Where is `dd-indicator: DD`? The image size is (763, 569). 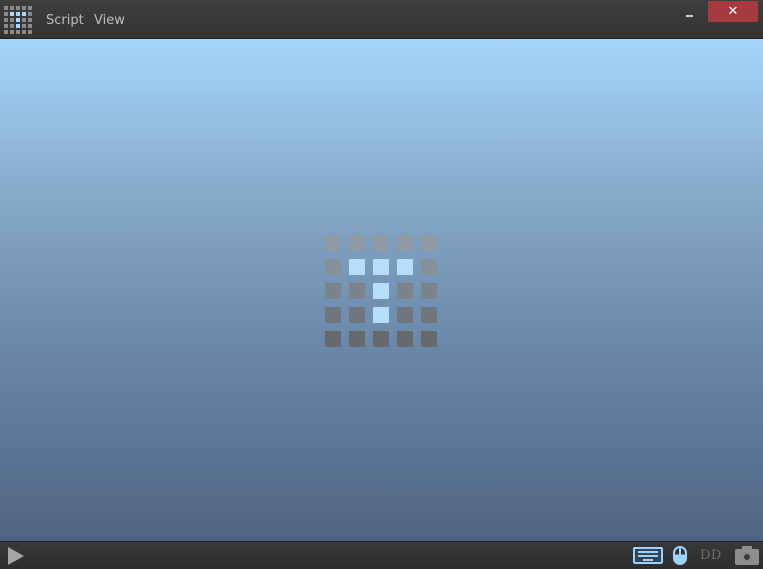 dd-indicator: DD is located at coordinates (711, 555).